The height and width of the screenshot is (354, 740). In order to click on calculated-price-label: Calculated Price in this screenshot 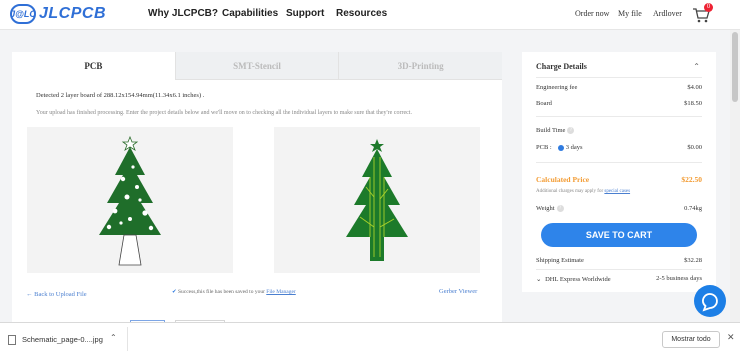, I will do `click(563, 179)`.